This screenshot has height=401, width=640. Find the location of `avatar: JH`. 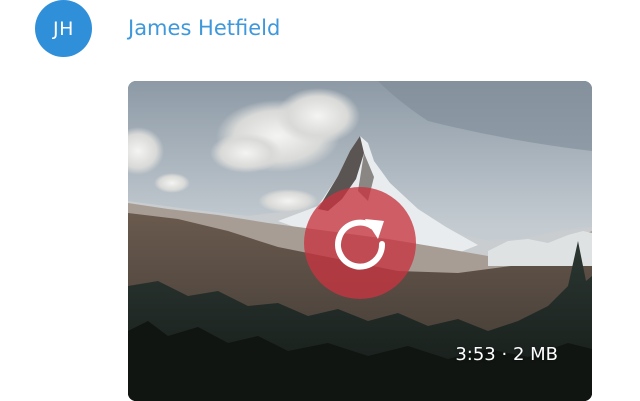

avatar: JH is located at coordinates (63, 28).